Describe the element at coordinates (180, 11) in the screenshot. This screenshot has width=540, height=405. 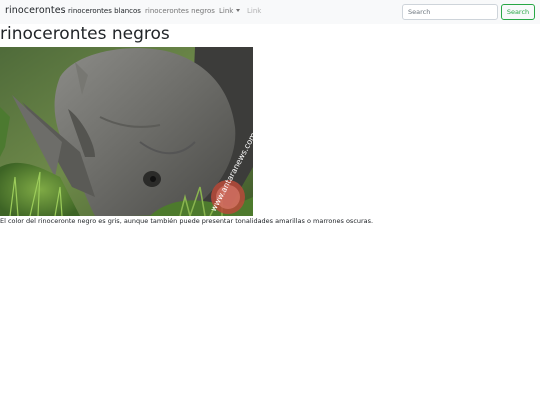
I see `nav-link-rinocerontes-negros: rinocerontes negros` at that location.